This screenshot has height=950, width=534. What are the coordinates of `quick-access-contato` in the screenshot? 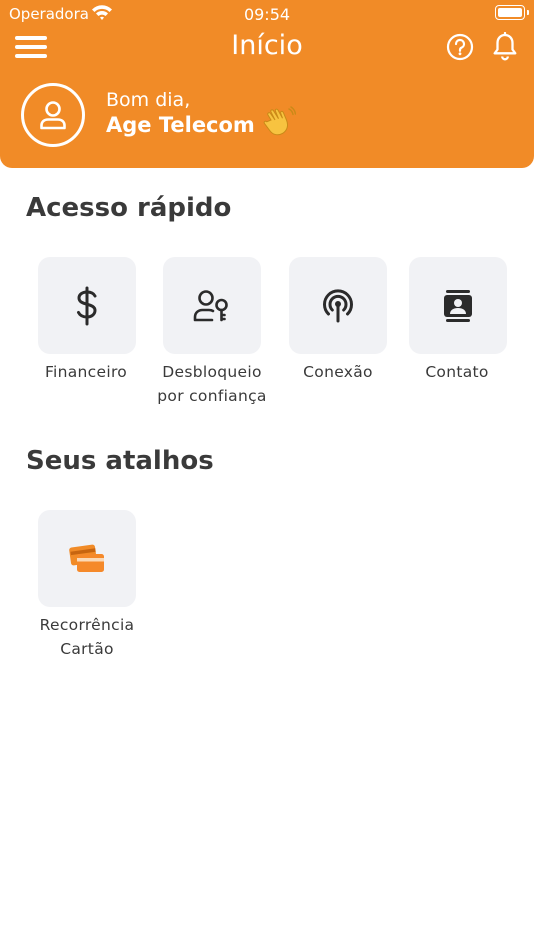 It's located at (458, 305).